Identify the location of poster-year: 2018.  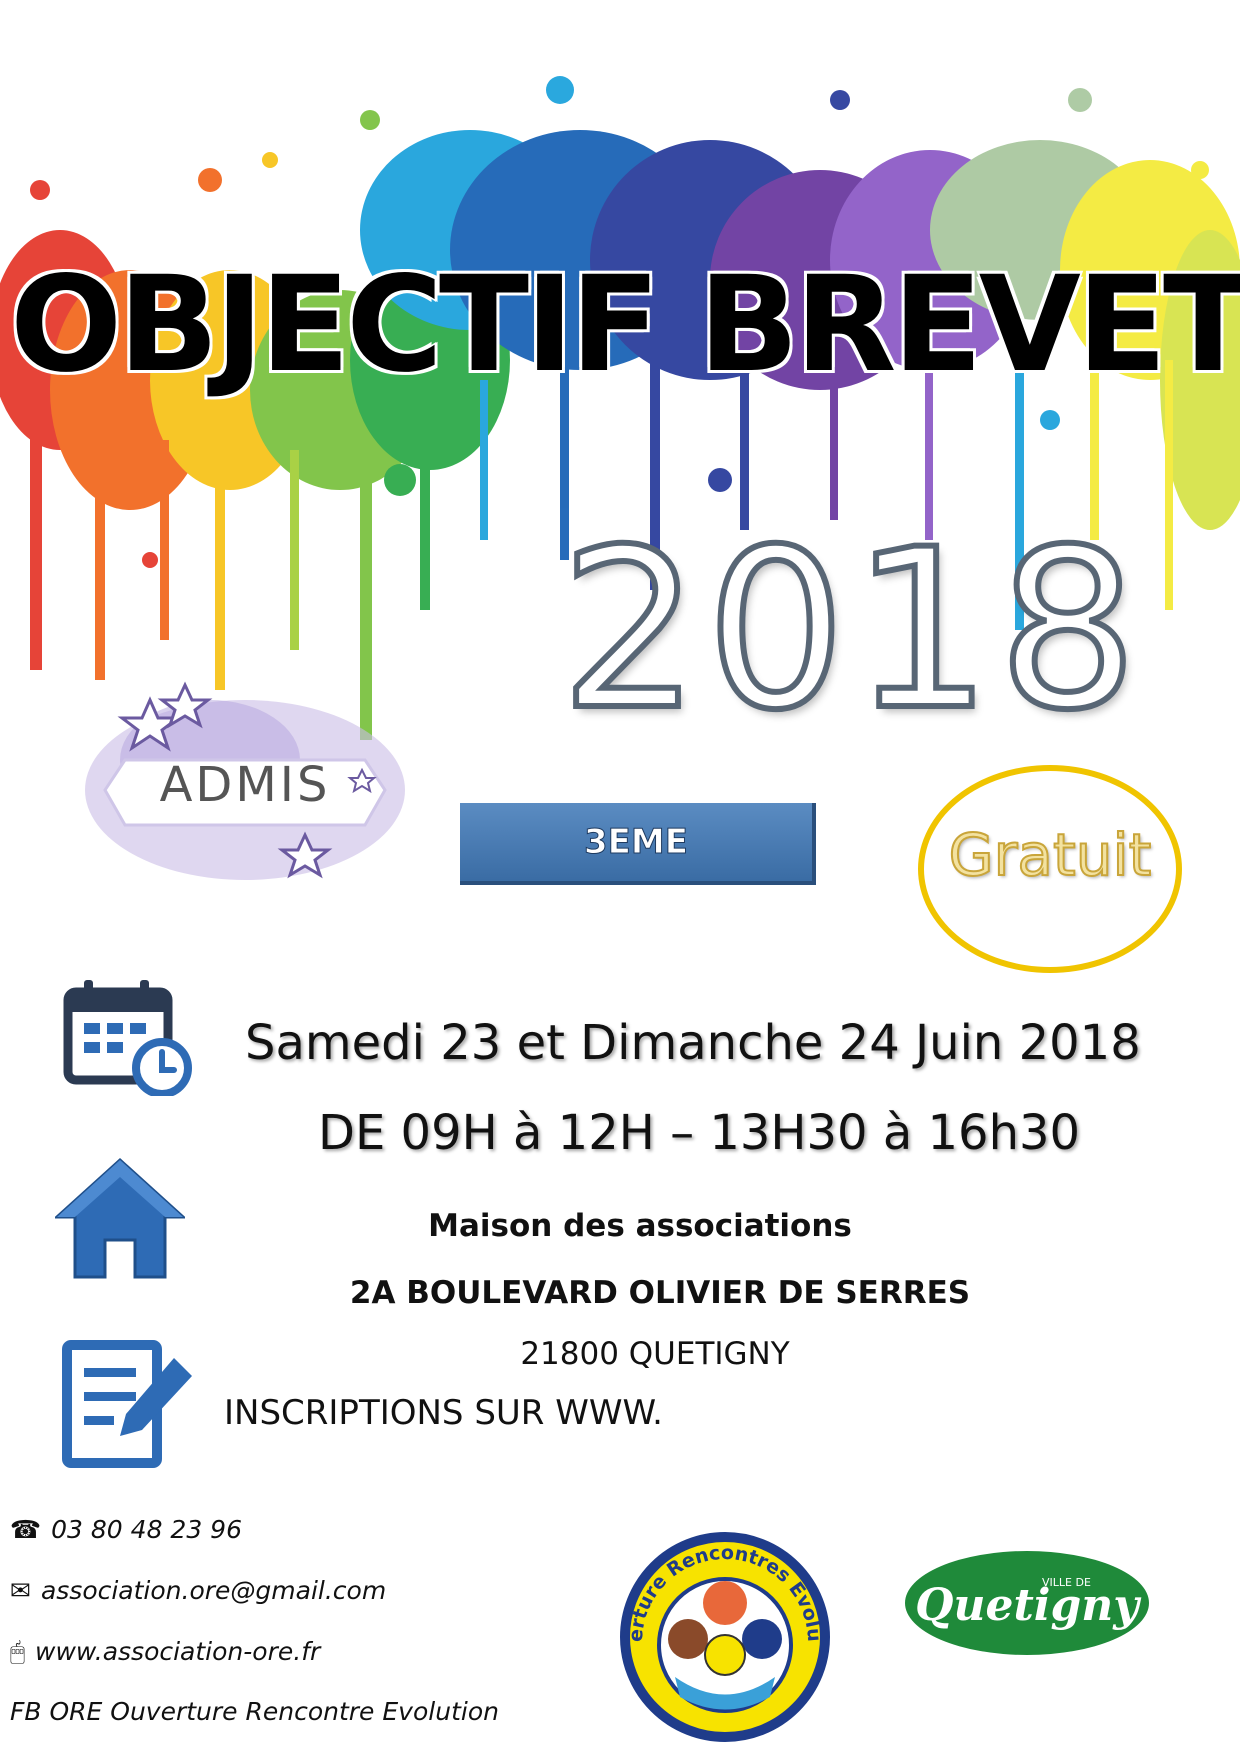
(870, 630).